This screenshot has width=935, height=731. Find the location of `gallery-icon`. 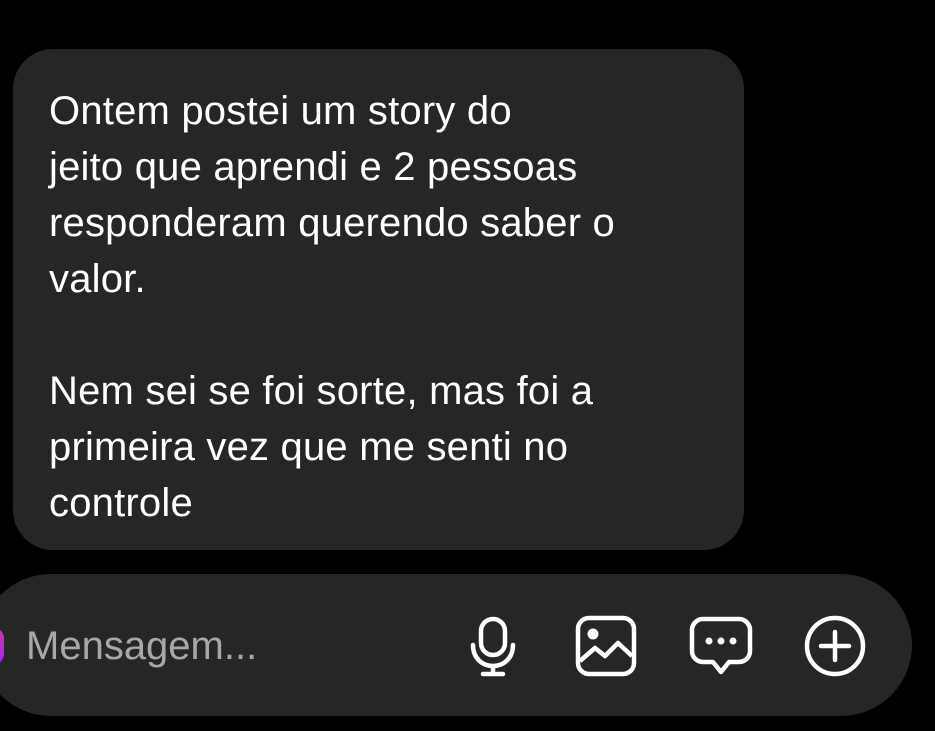

gallery-icon is located at coordinates (606, 646).